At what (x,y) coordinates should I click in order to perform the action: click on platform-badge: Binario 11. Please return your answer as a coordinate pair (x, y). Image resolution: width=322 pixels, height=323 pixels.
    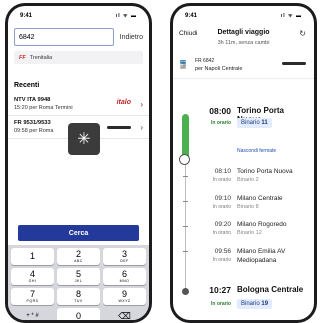
    Looking at the image, I should click on (254, 123).